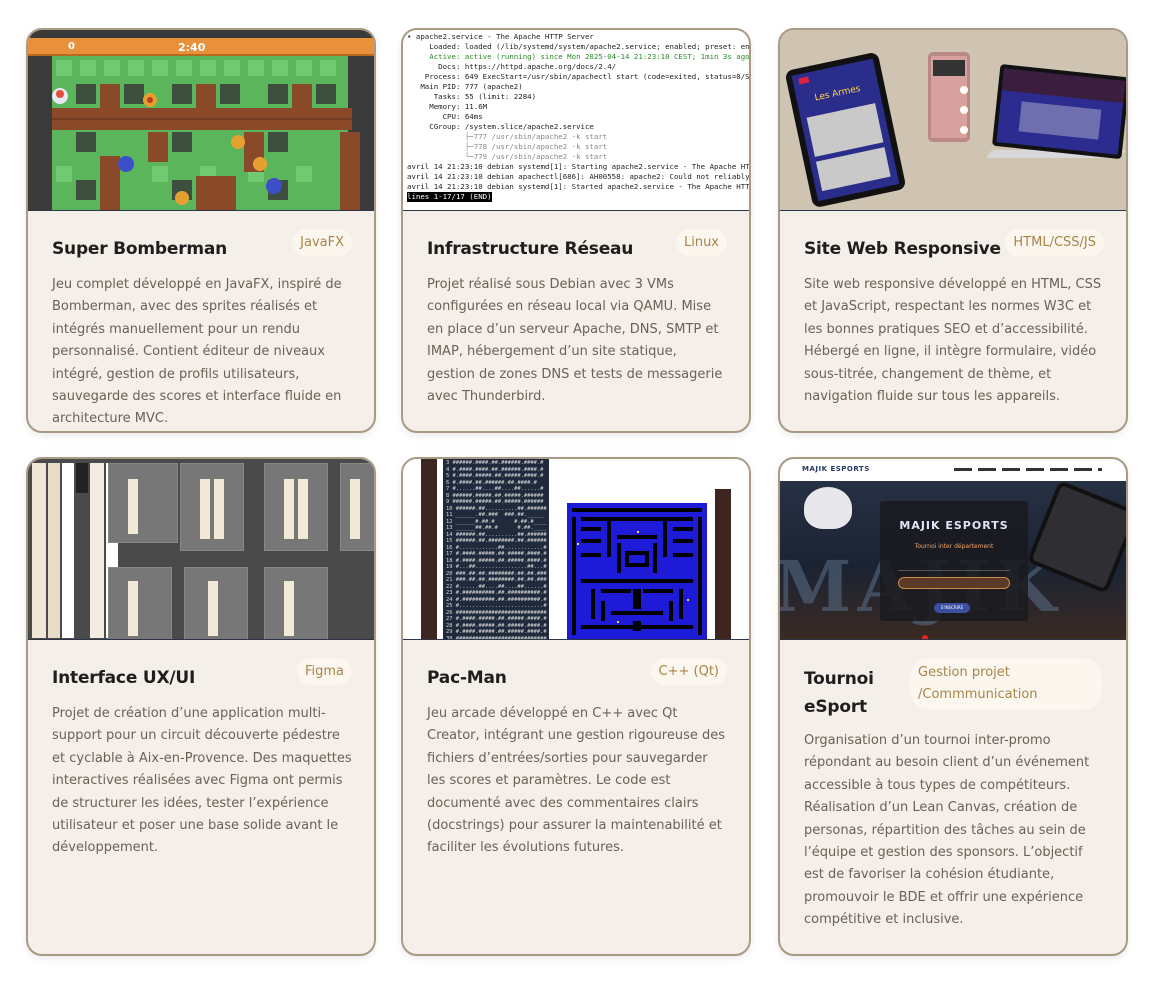  What do you see at coordinates (192, 47) in the screenshot?
I see `game-timer: 2:40` at bounding box center [192, 47].